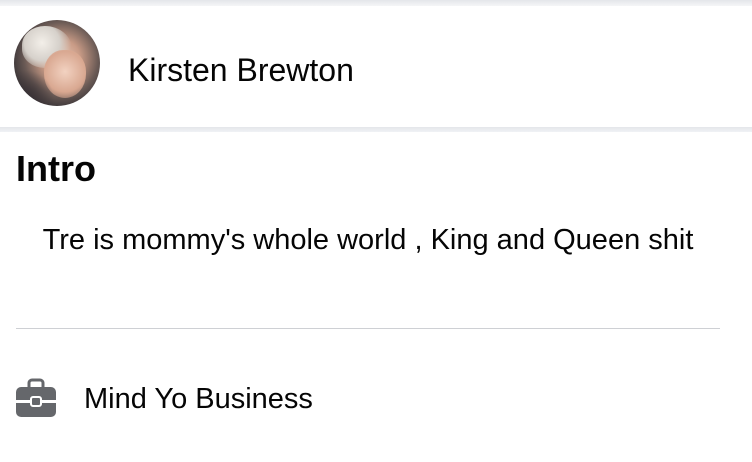 The width and height of the screenshot is (752, 462). Describe the element at coordinates (34, 88) in the screenshot. I see `avatar-shadow` at that location.